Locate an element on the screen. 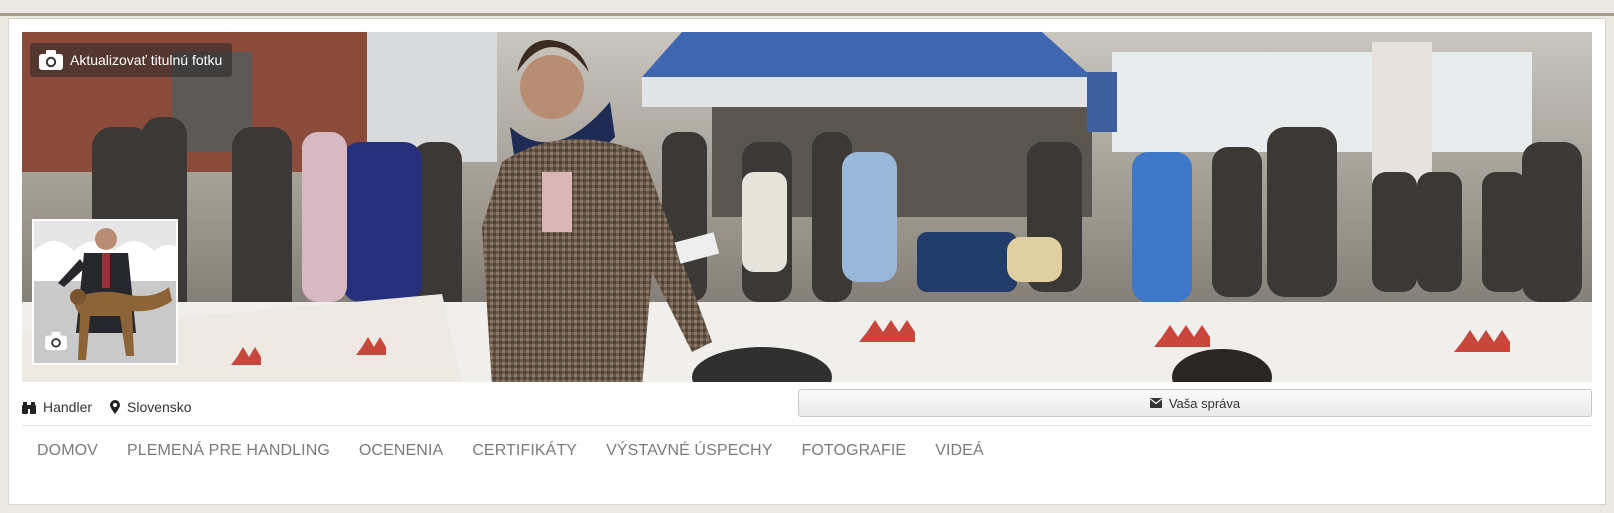 The height and width of the screenshot is (513, 1614). update-cover-photo-button: Aktualizovať titulnú fotku is located at coordinates (131, 60).